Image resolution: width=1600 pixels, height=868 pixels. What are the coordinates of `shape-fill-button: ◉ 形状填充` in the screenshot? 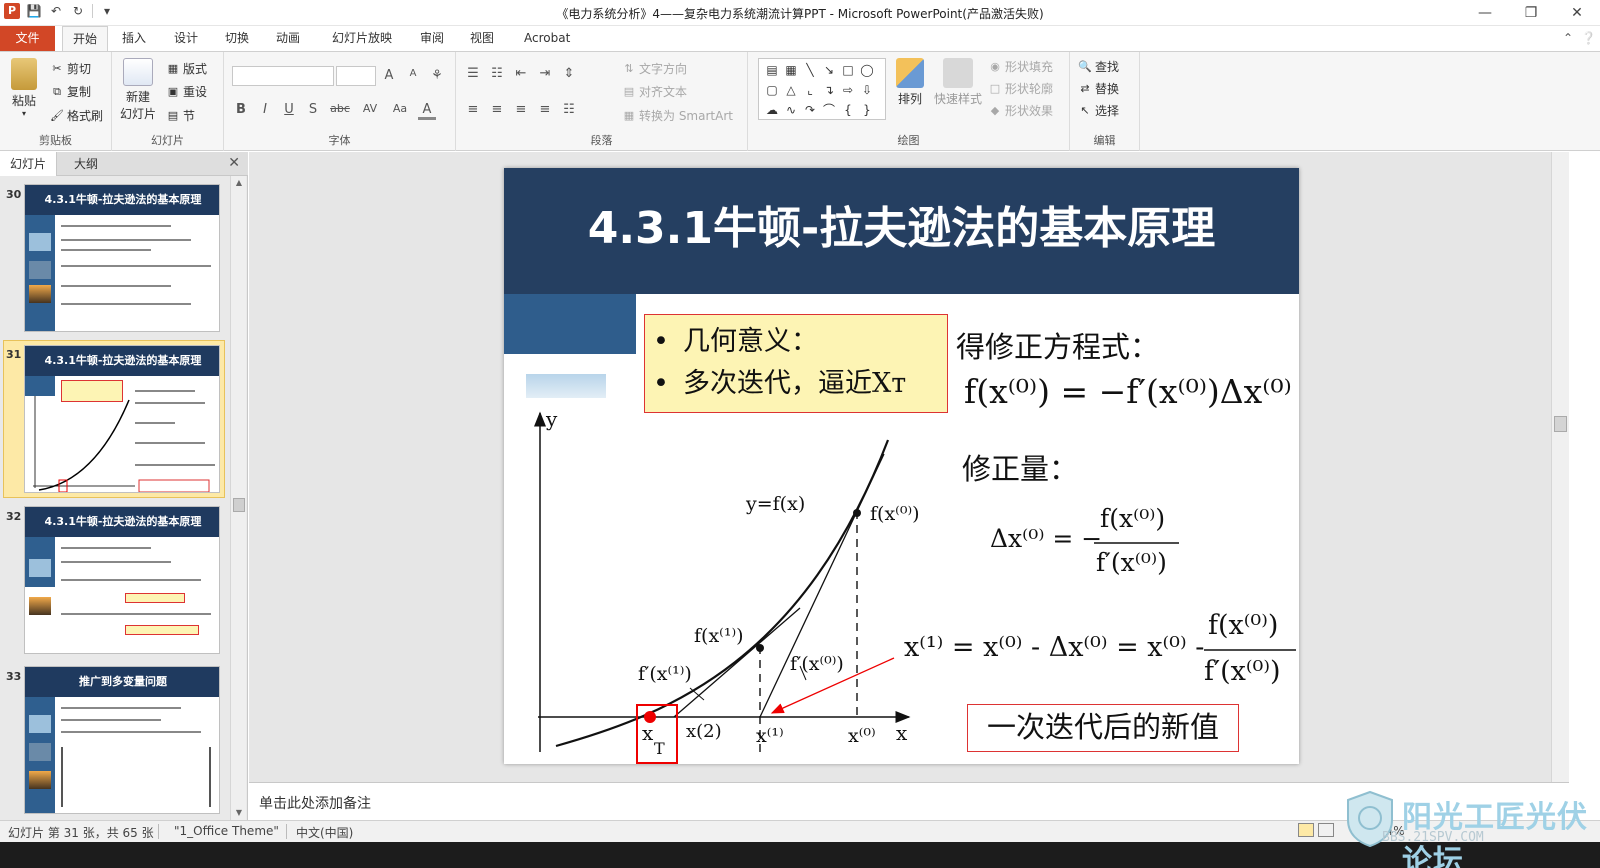 It's located at (1020, 66).